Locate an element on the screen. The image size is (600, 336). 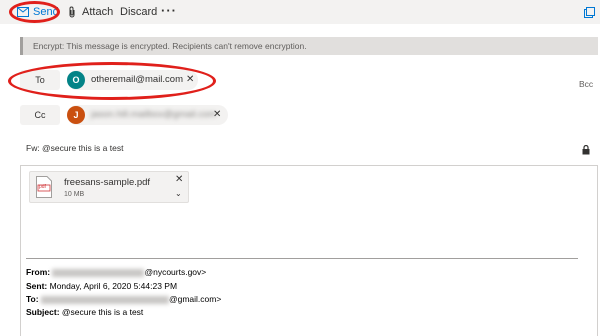
subject-field: Fw: @secure this is a test is located at coordinates (74, 148).